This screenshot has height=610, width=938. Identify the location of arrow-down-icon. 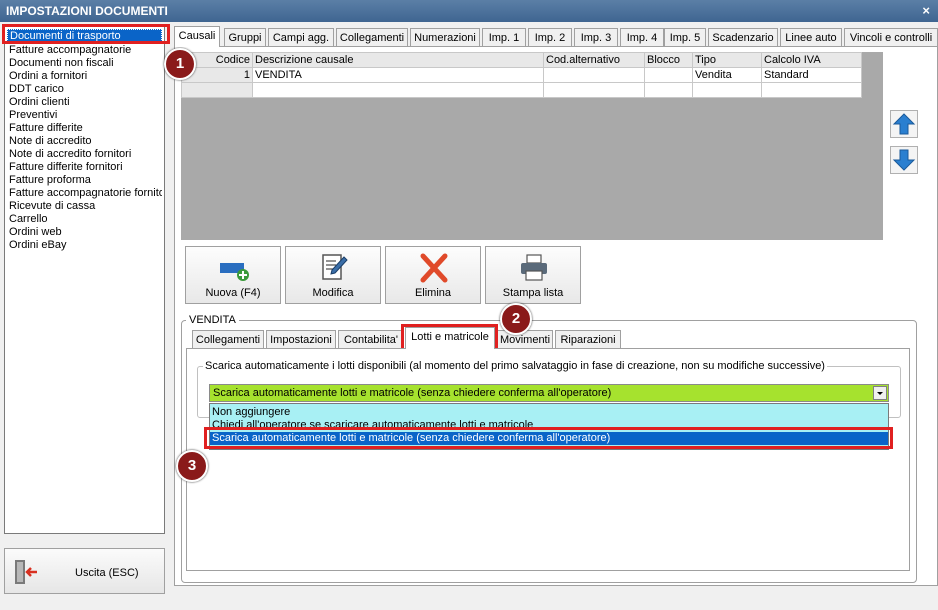
(904, 160).